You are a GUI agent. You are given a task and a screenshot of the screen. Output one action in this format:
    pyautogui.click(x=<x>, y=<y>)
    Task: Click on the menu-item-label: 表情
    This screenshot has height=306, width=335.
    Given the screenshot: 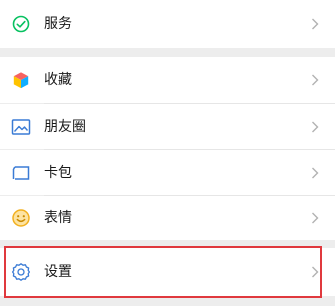 What is the action you would take?
    pyautogui.click(x=58, y=218)
    